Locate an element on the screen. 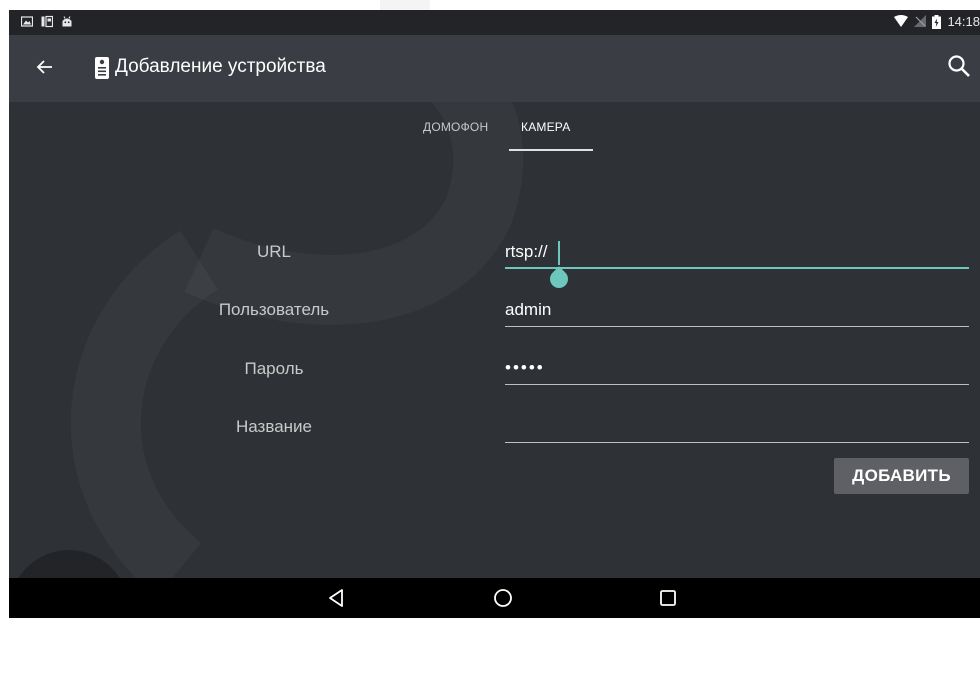 This screenshot has width=980, height=680. recents-square-icon is located at coordinates (668, 598).